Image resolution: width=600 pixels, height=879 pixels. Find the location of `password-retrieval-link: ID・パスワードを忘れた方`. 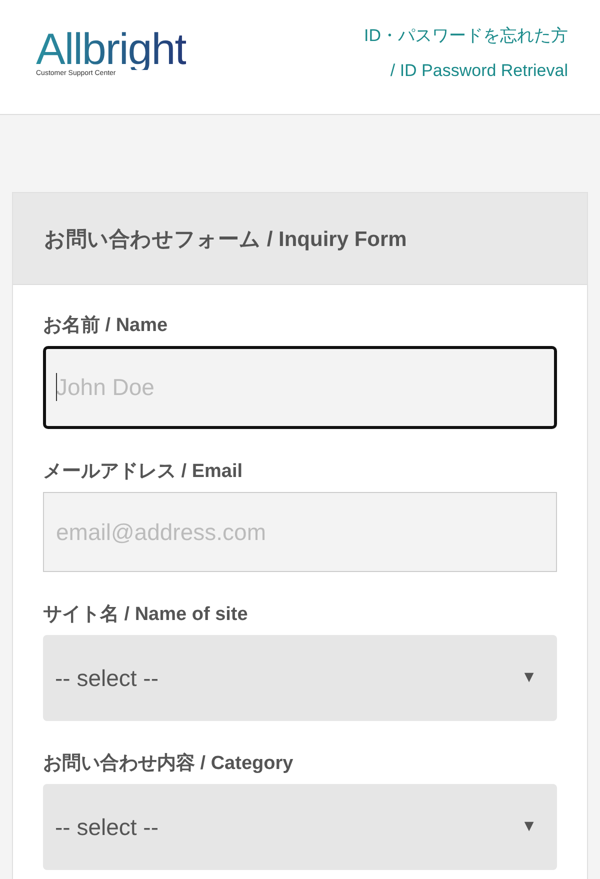

password-retrieval-link: ID・パスワードを忘れた方 is located at coordinates (466, 35).